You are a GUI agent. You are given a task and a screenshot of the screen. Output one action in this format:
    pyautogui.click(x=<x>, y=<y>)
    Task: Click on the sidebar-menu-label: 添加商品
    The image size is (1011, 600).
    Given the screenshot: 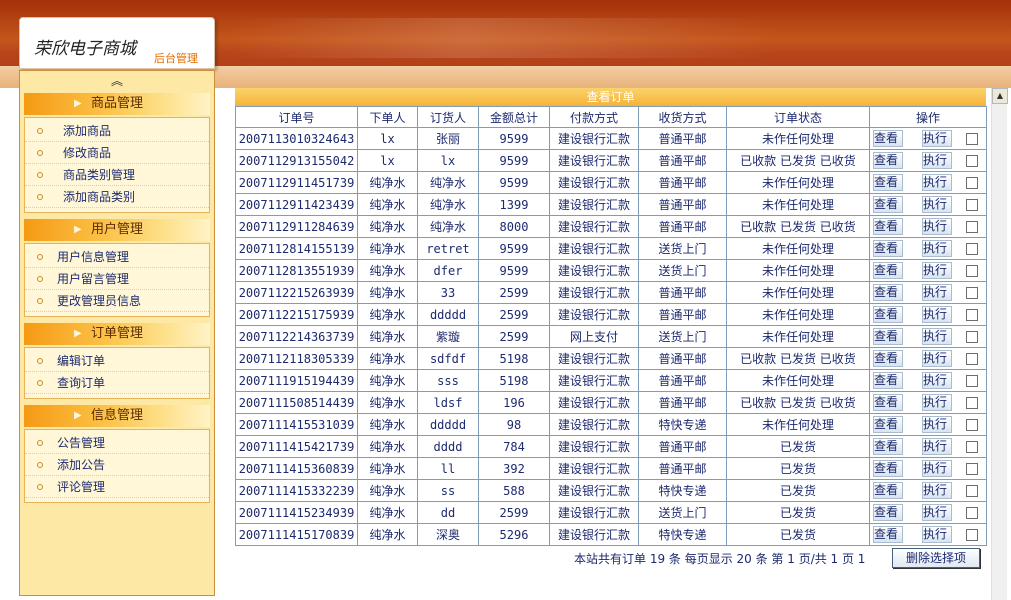 What is the action you would take?
    pyautogui.click(x=87, y=131)
    